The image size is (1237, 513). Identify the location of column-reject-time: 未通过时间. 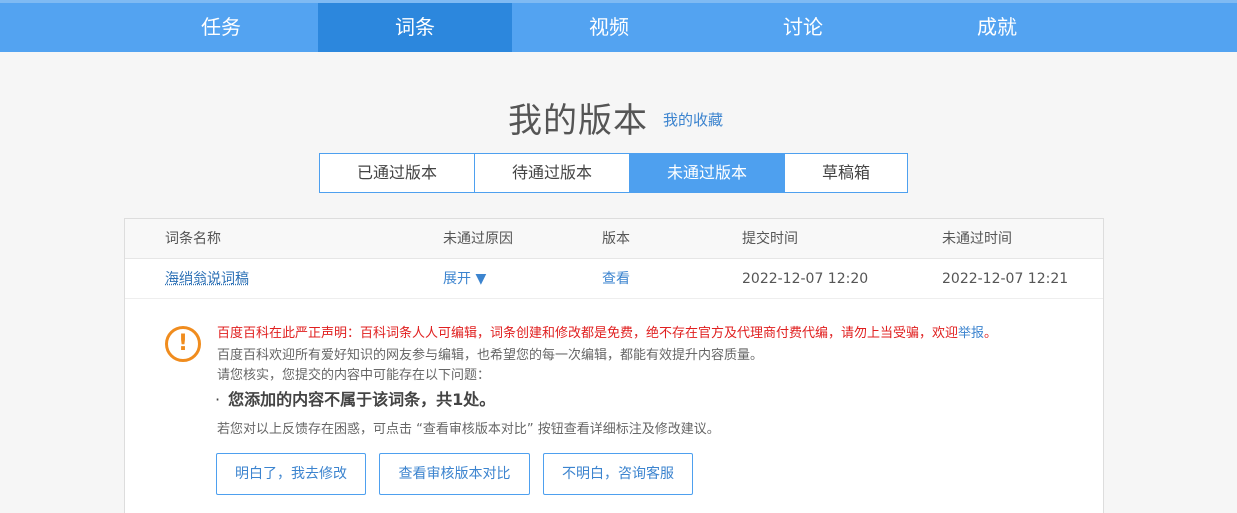
(977, 239).